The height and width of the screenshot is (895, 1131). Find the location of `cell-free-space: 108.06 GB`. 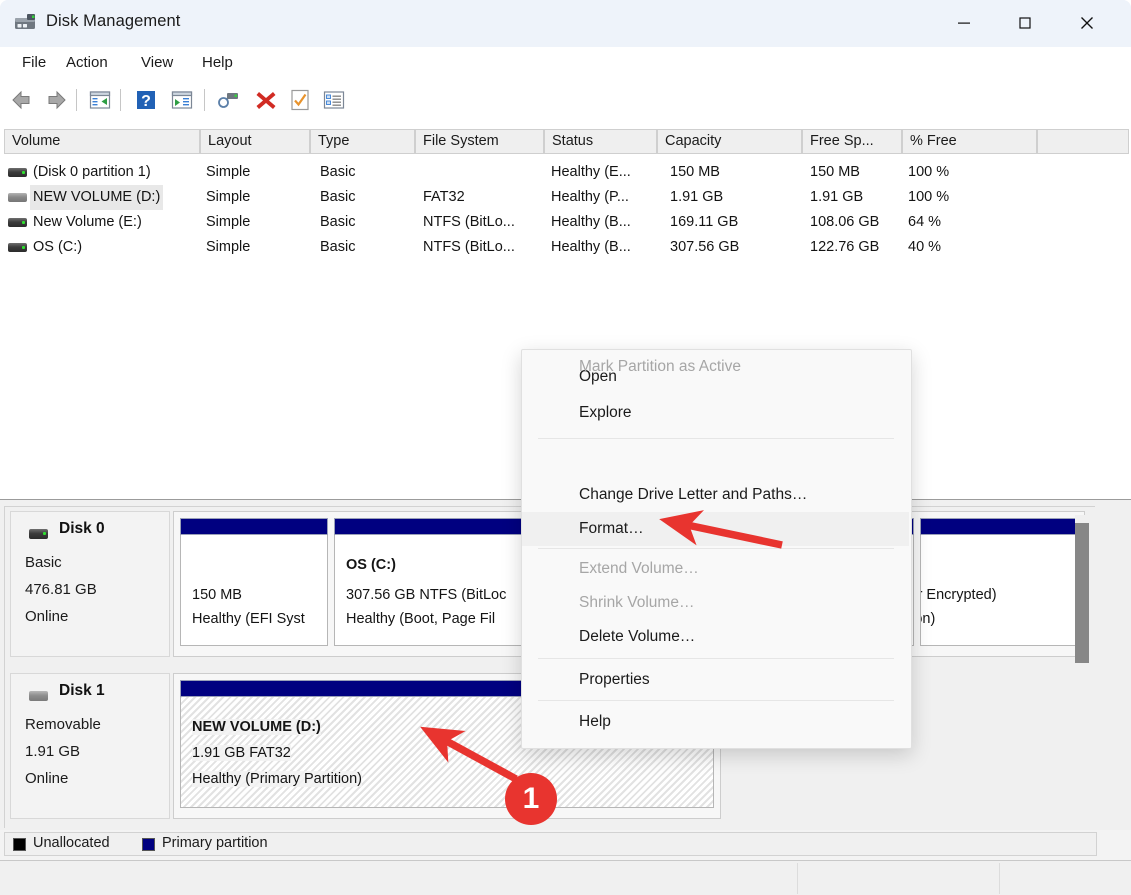

cell-free-space: 108.06 GB is located at coordinates (845, 222).